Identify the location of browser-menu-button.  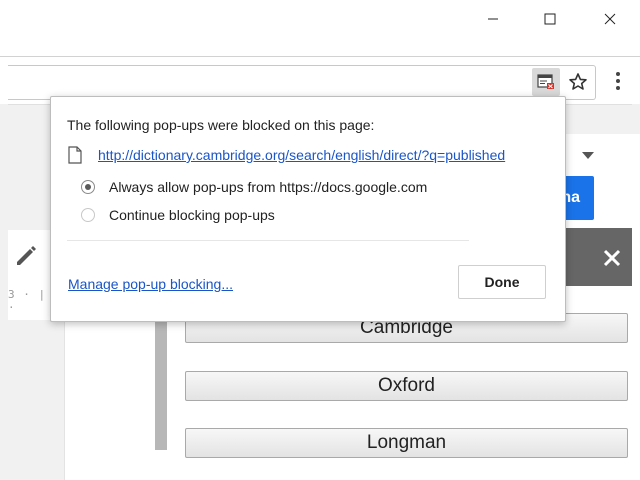
(618, 81).